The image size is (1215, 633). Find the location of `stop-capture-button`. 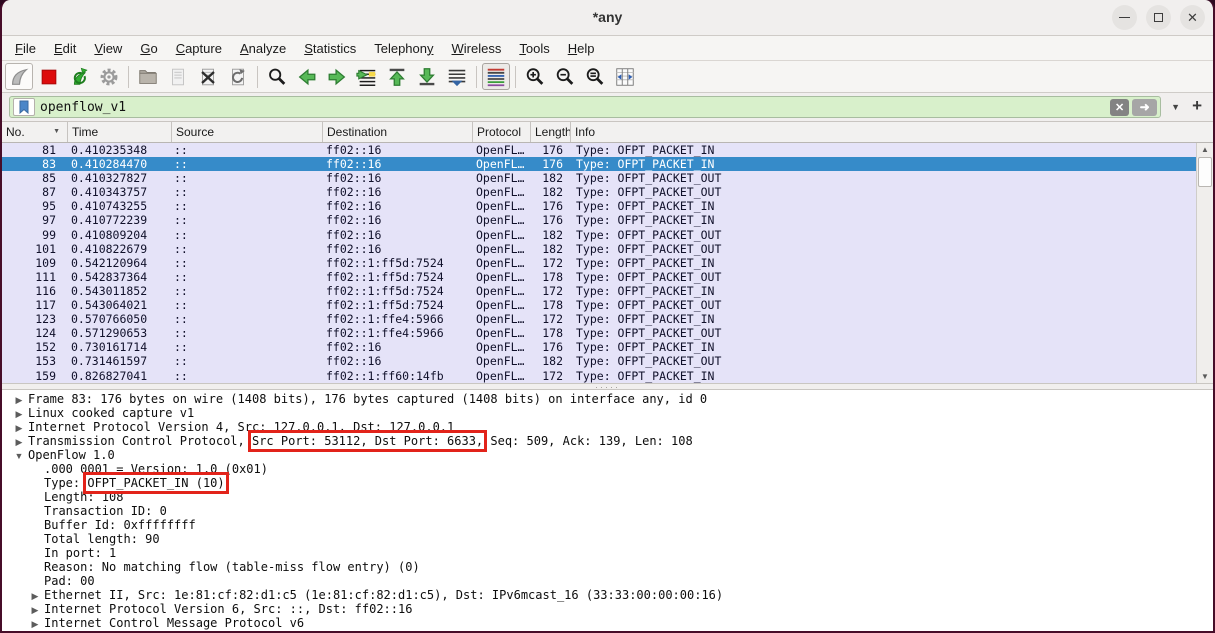

stop-capture-button is located at coordinates (49, 76).